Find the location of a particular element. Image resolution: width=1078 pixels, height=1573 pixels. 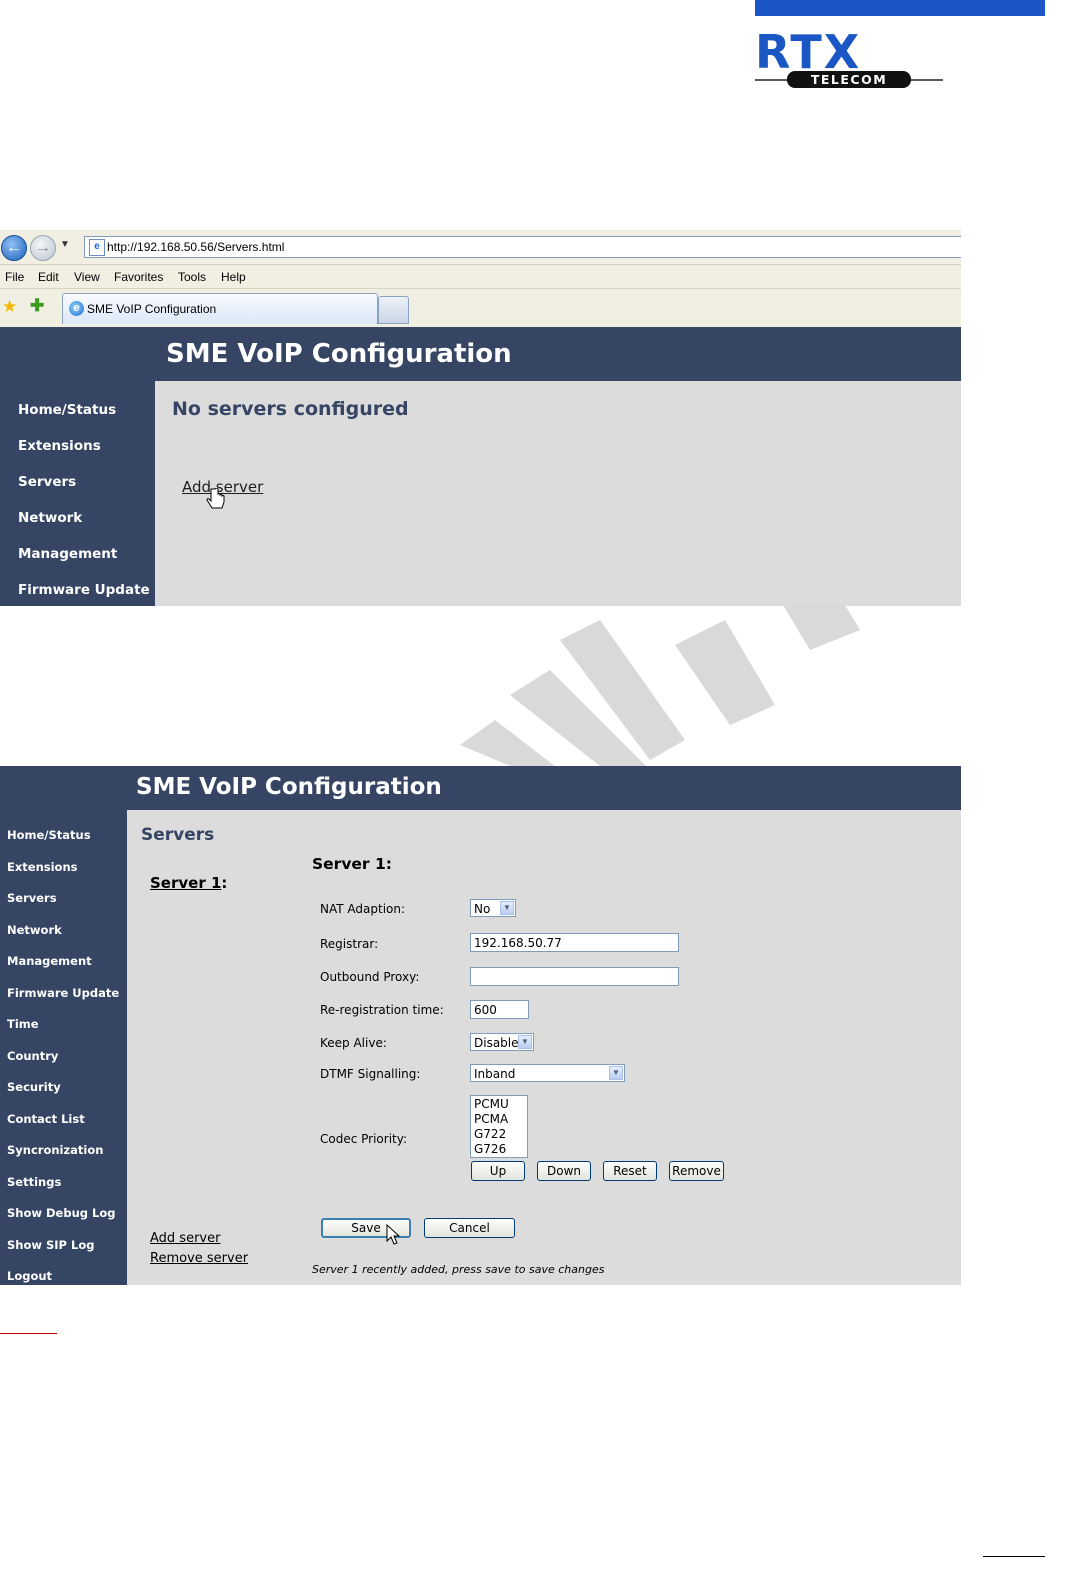

menu-help: Help is located at coordinates (233, 277).